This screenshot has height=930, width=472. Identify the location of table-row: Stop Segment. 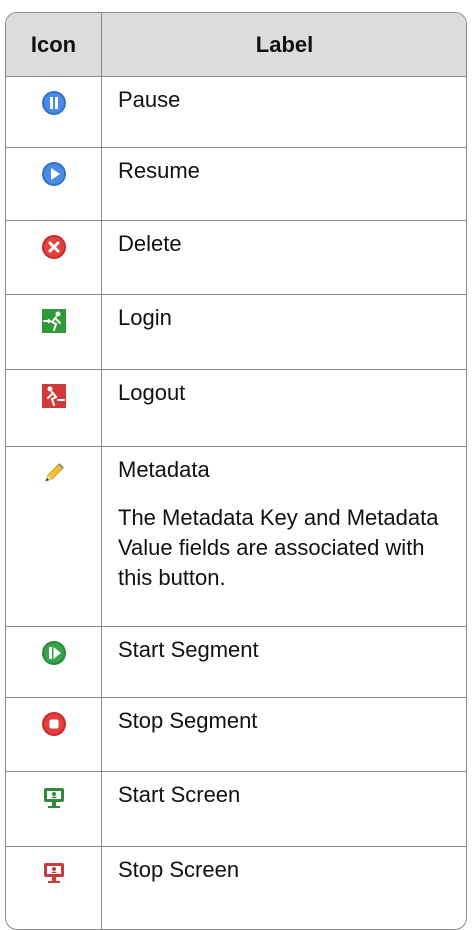
(236, 735).